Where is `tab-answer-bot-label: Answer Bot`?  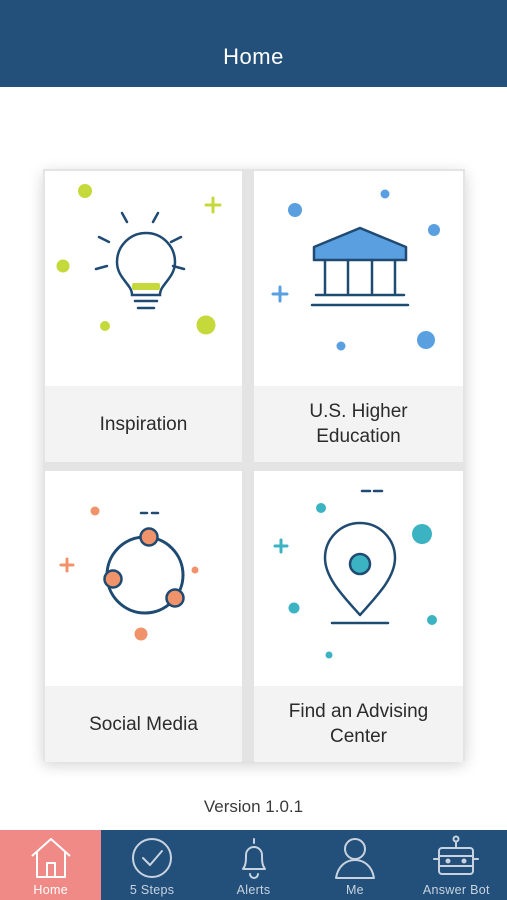 tab-answer-bot-label: Answer Bot is located at coordinates (456, 890).